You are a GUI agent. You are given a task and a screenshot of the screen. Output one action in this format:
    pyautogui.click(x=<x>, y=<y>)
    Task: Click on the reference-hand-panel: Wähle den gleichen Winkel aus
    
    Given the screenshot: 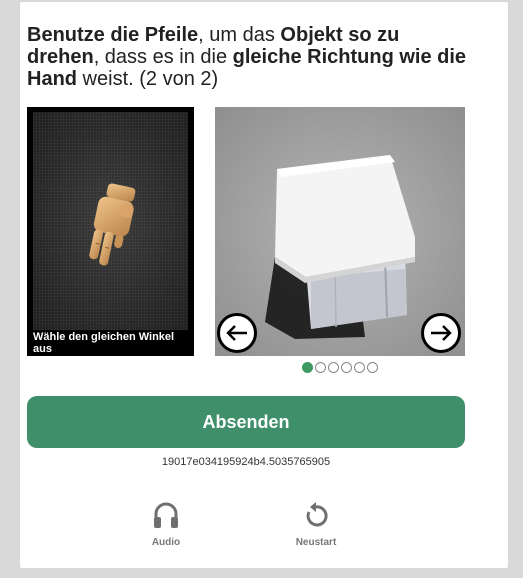 What is the action you would take?
    pyautogui.click(x=110, y=231)
    